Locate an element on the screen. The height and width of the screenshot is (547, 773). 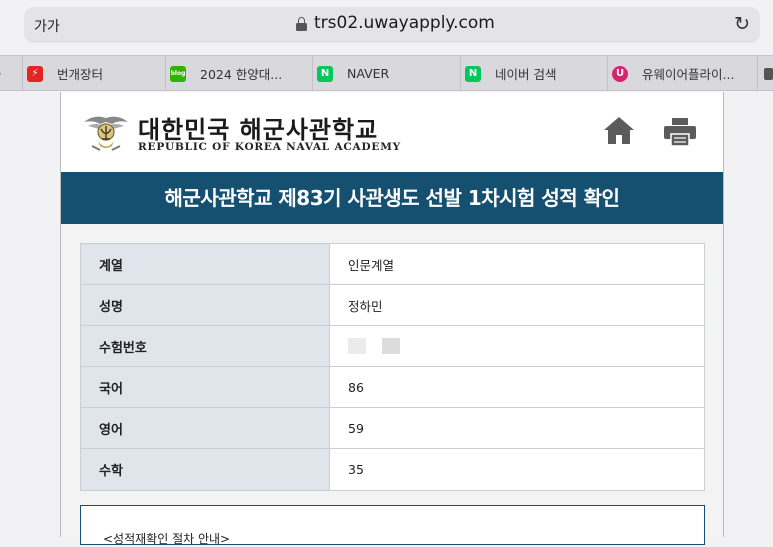
tab-partial-right is located at coordinates (765, 73).